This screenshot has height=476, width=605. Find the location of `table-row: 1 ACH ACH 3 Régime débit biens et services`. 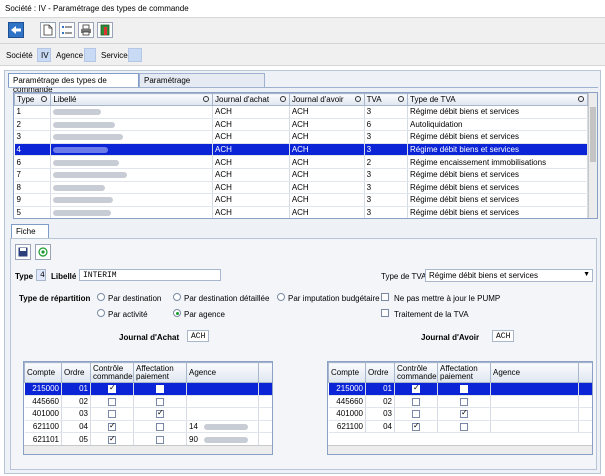

table-row: 1 ACH ACH 3 Régime débit biens et services is located at coordinates (305, 112).